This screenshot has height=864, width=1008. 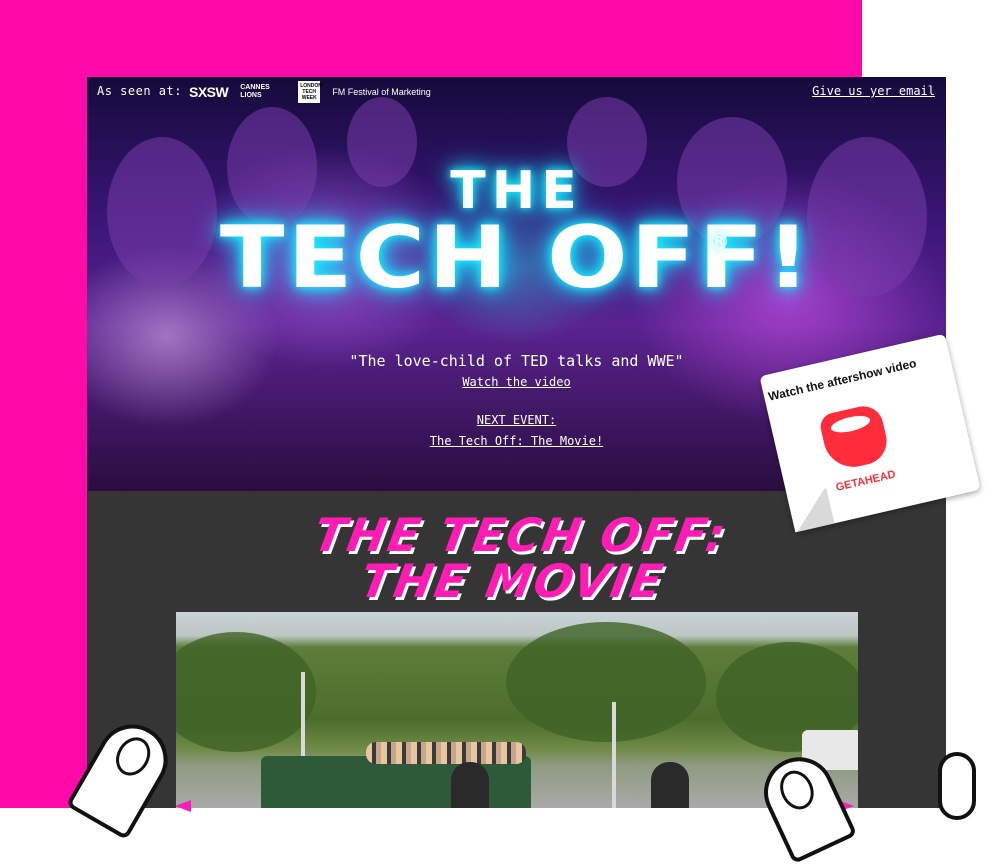 What do you see at coordinates (516, 258) in the screenshot?
I see `title-line-2: TECH OFF!` at bounding box center [516, 258].